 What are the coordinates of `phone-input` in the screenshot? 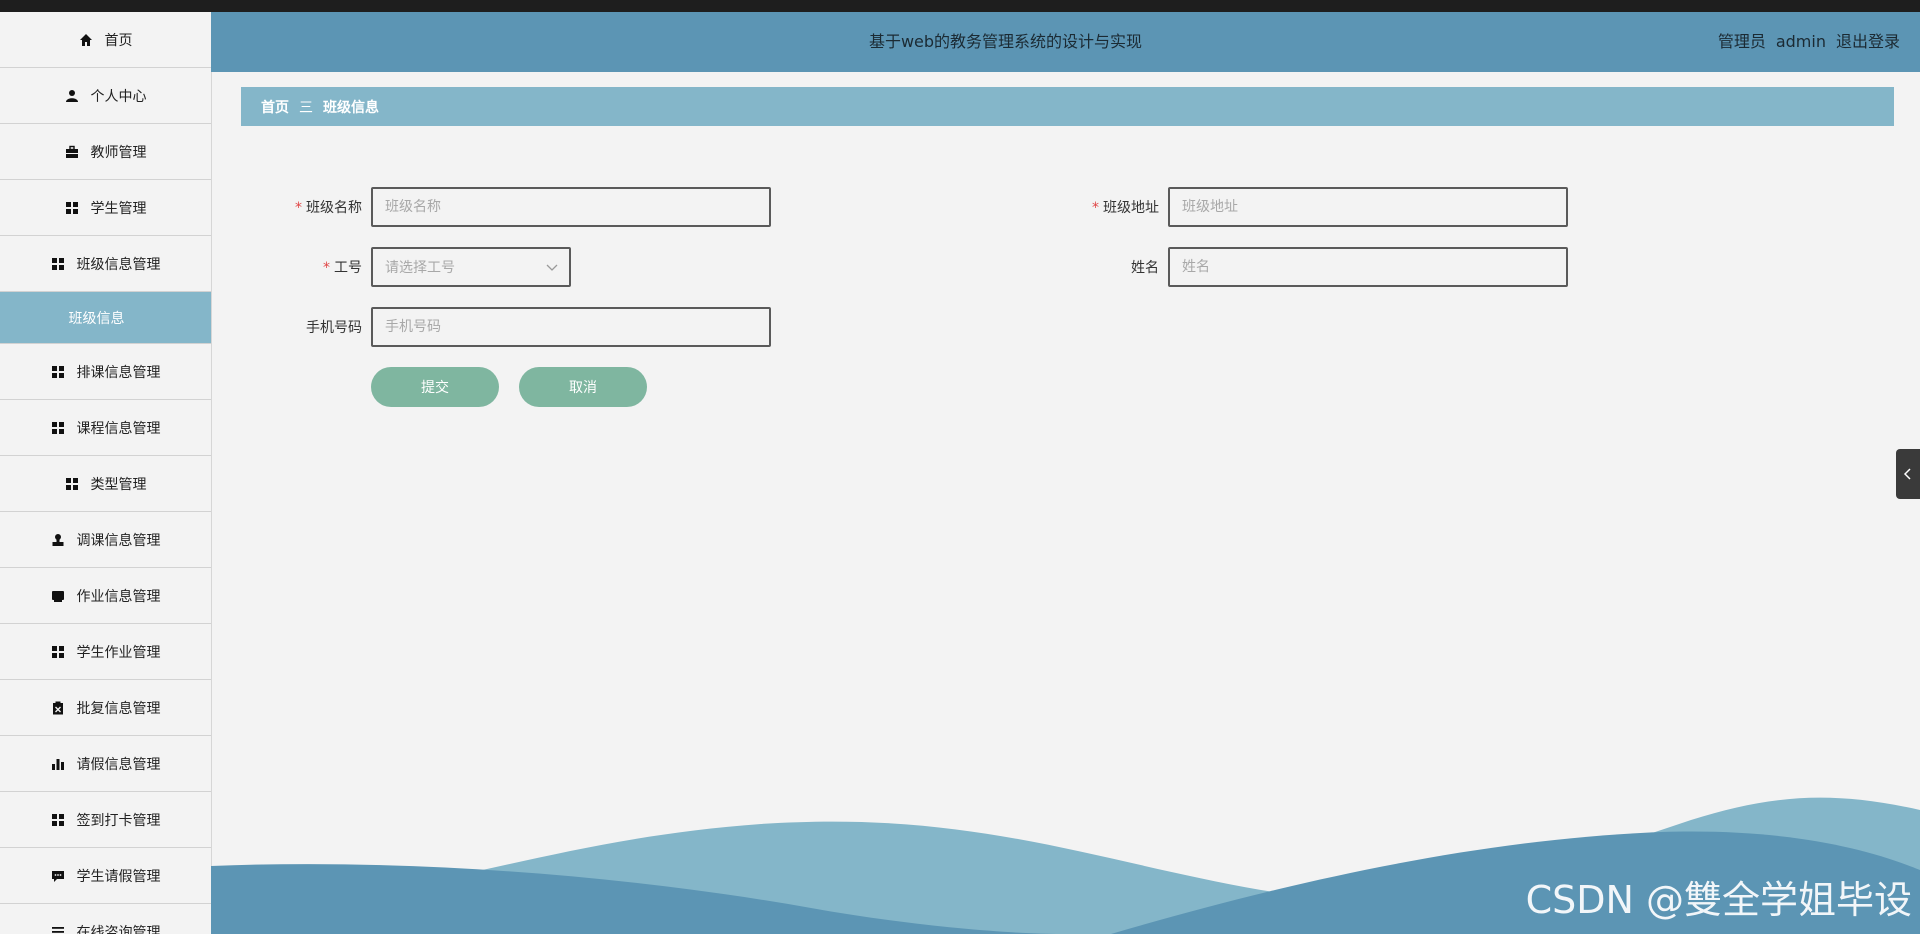 It's located at (571, 327).